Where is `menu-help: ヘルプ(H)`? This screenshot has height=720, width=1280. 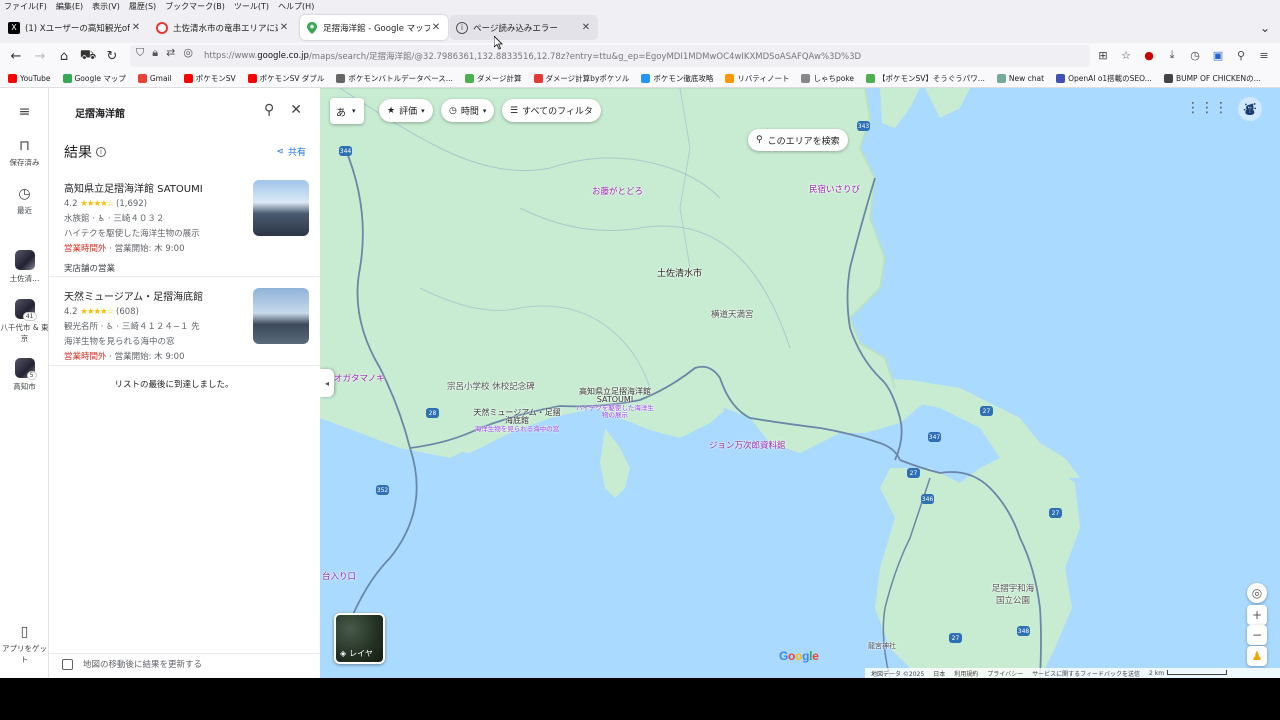 menu-help: ヘルプ(H) is located at coordinates (296, 6).